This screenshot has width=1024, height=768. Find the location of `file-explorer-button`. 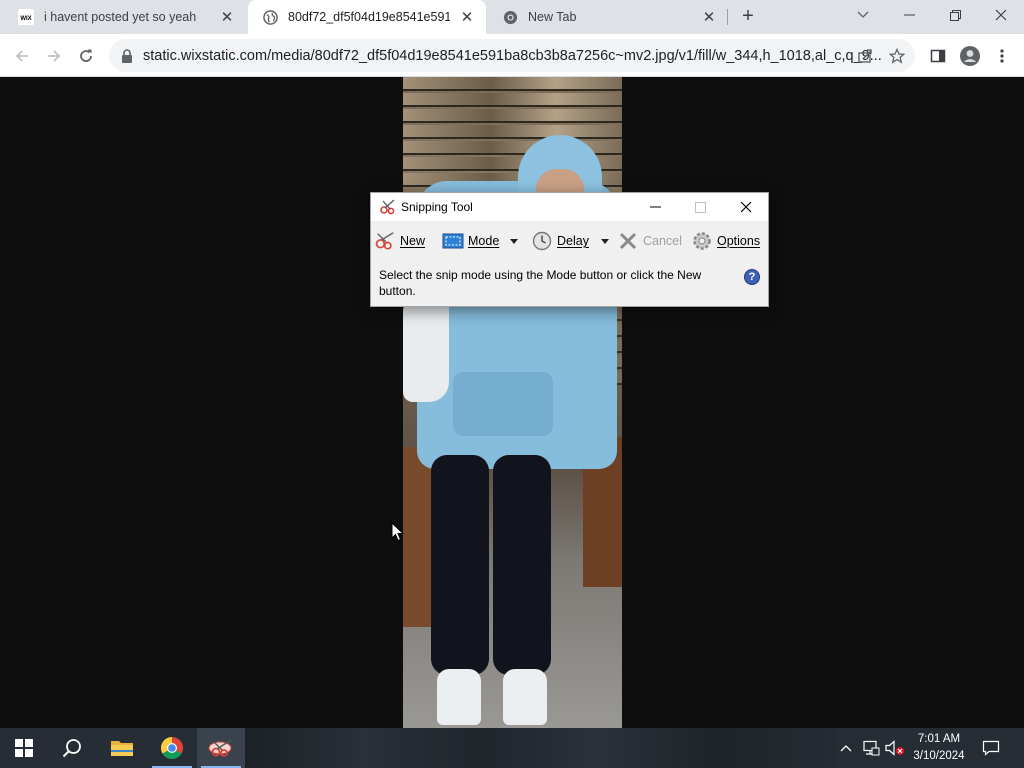

file-explorer-button is located at coordinates (122, 748).